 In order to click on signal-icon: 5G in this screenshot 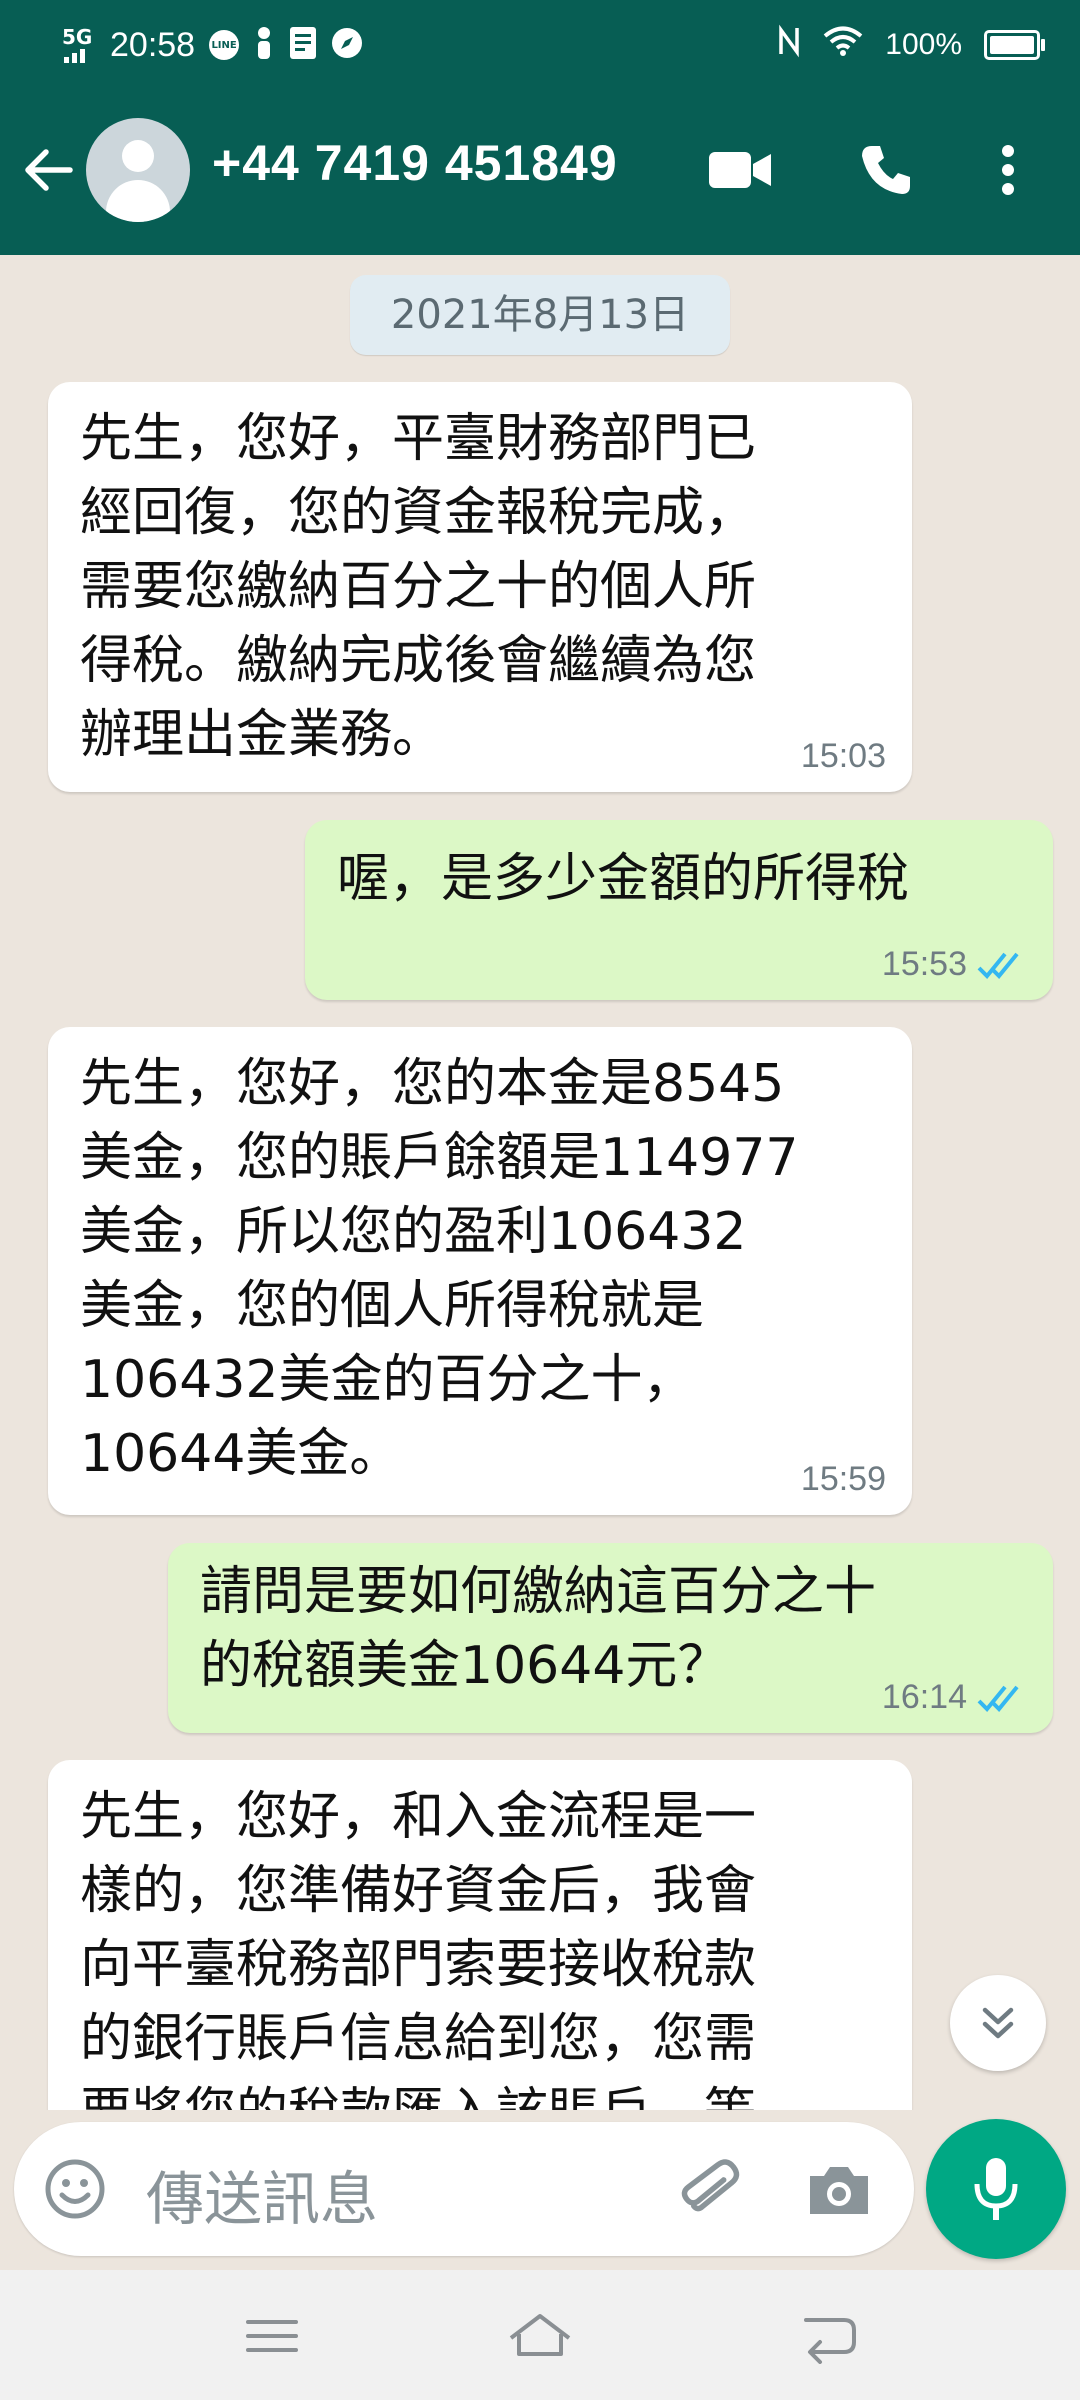, I will do `click(79, 45)`.